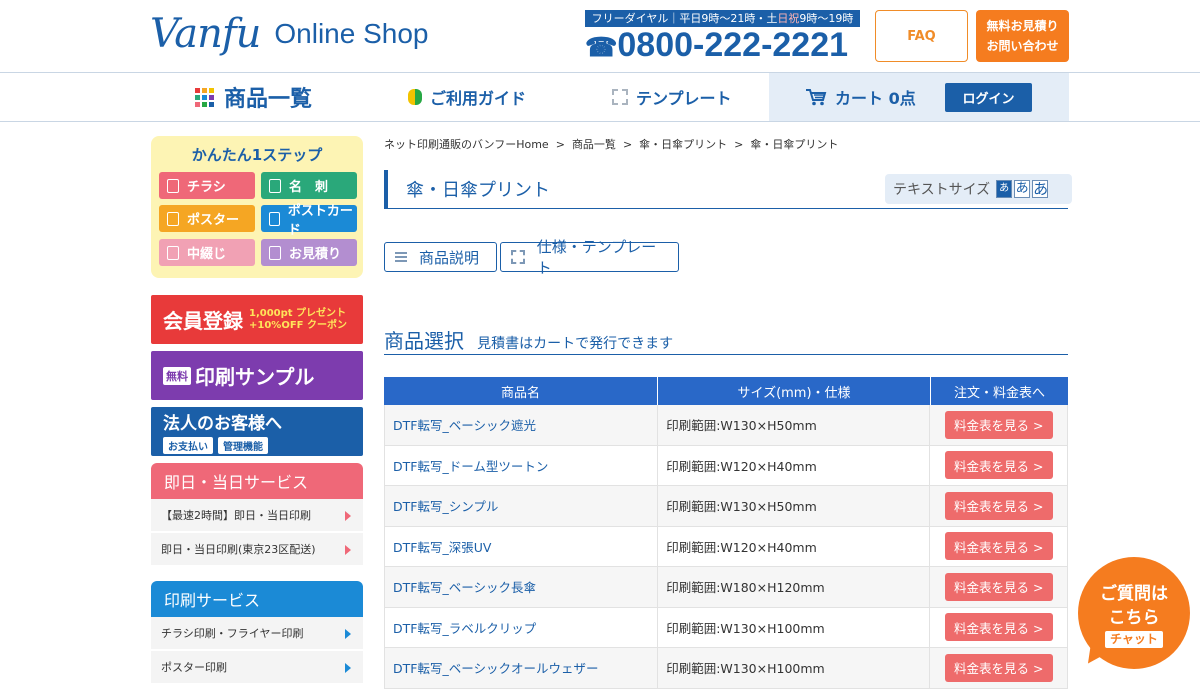 Image resolution: width=1200 pixels, height=689 pixels. I want to click on table-row: DTF転写_ドーム型ツートン 印刷範囲:W120×H40mm 料金表を見る >, so click(726, 465).